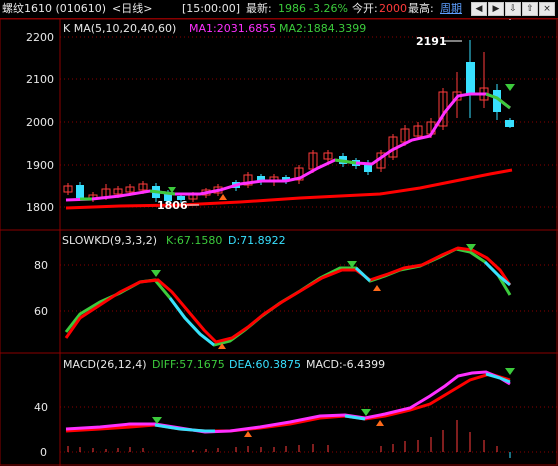 The height and width of the screenshot is (466, 558). What do you see at coordinates (333, 402) in the screenshot?
I see `signal-arrows-macd` at bounding box center [333, 402].